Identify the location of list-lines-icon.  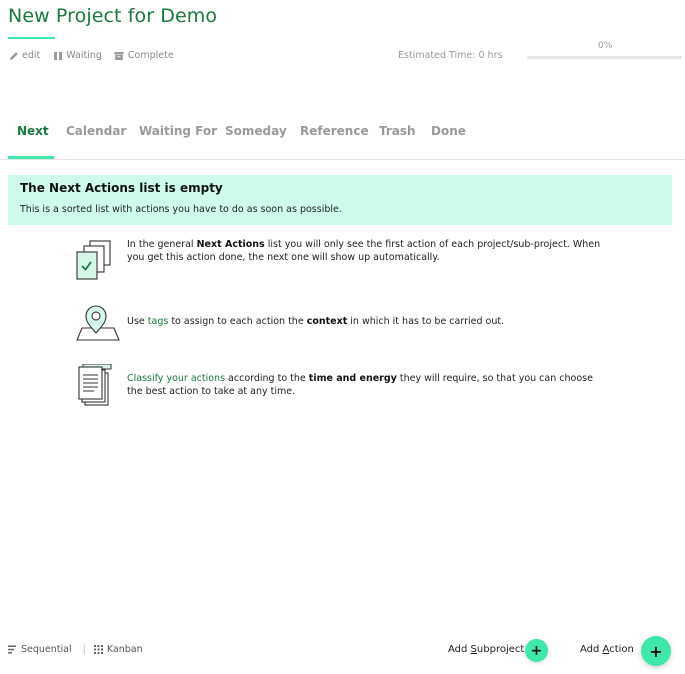
(12, 649).